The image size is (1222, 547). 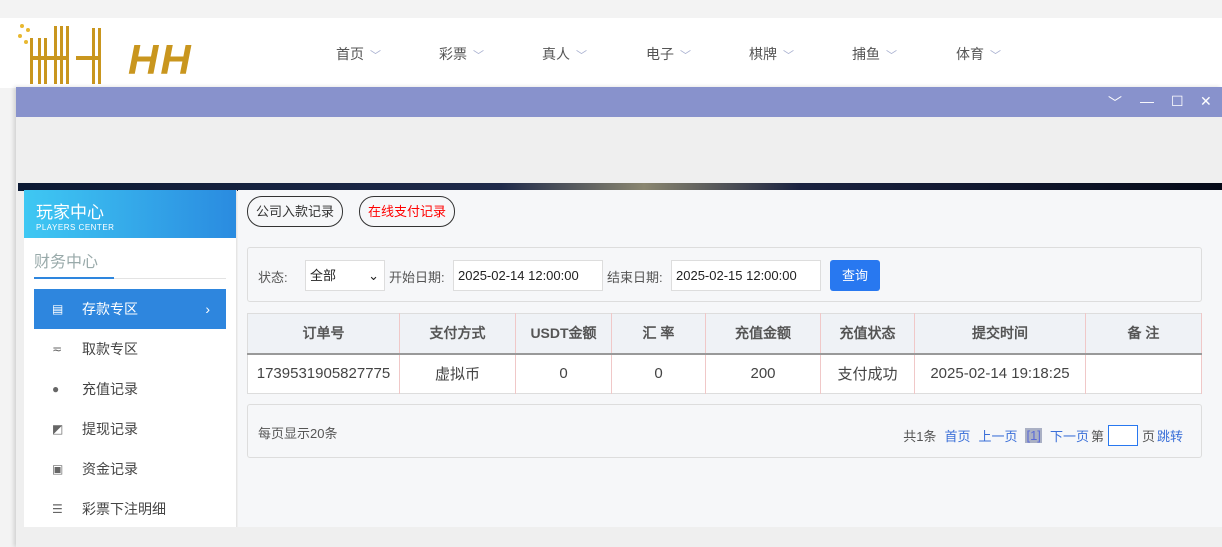 What do you see at coordinates (130, 309) in the screenshot?
I see `sidebar-item-deposit: ▤ 存款专区 ›` at bounding box center [130, 309].